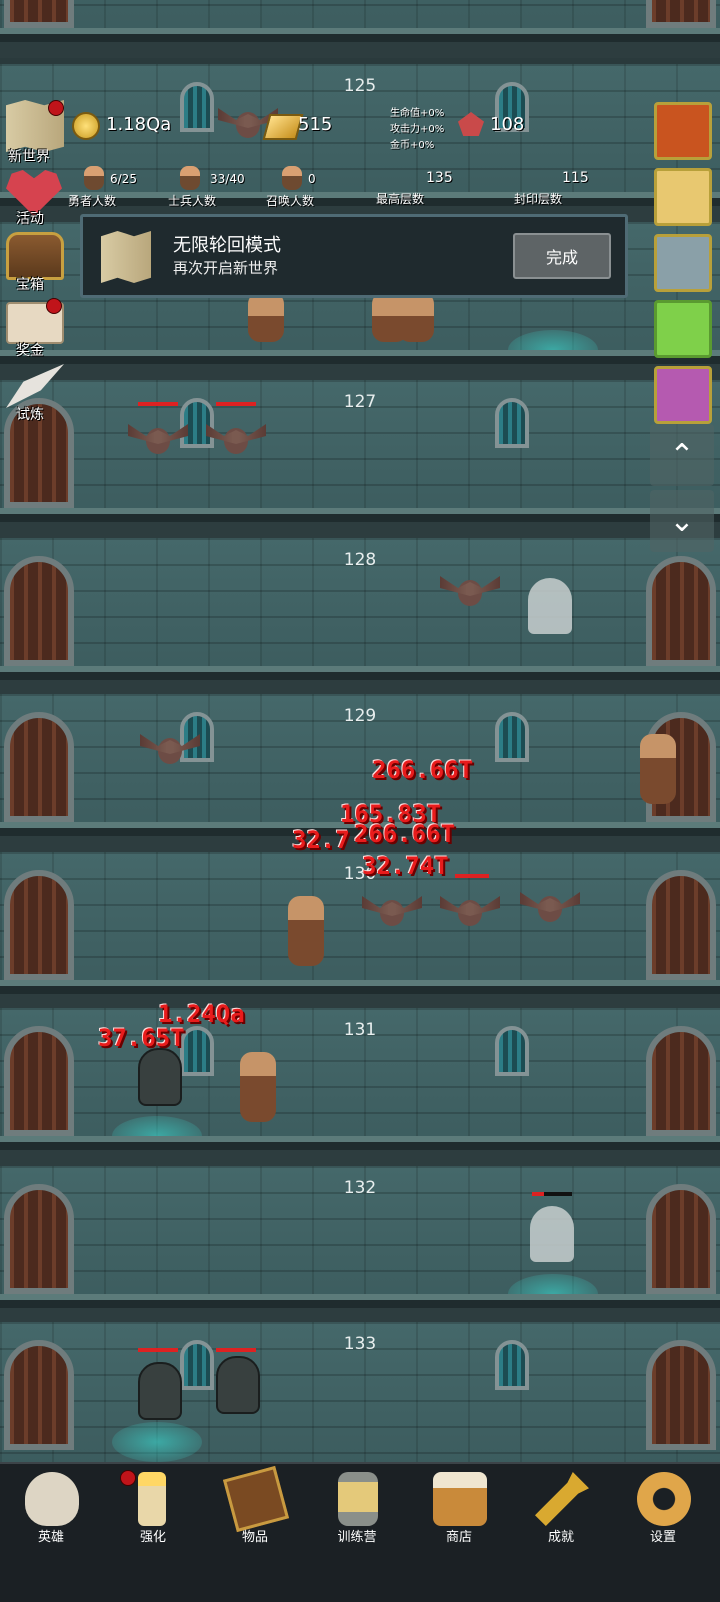 This screenshot has height=1602, width=720. Describe the element at coordinates (360, 560) in the screenshot. I see `floor-number: 128` at that location.